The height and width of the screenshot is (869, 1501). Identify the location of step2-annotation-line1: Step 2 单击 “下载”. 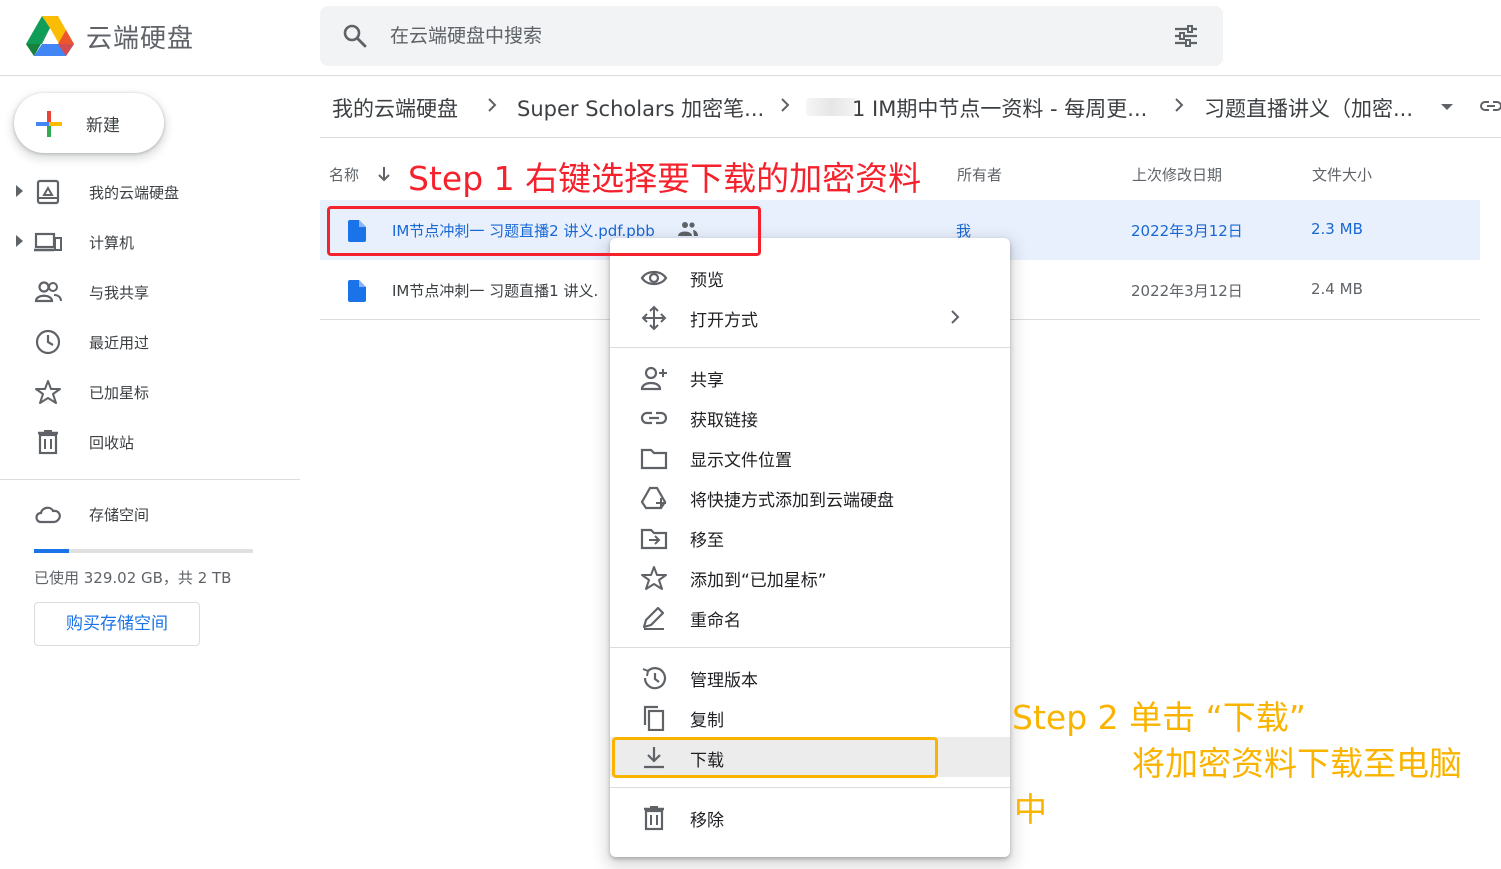
(1159, 717).